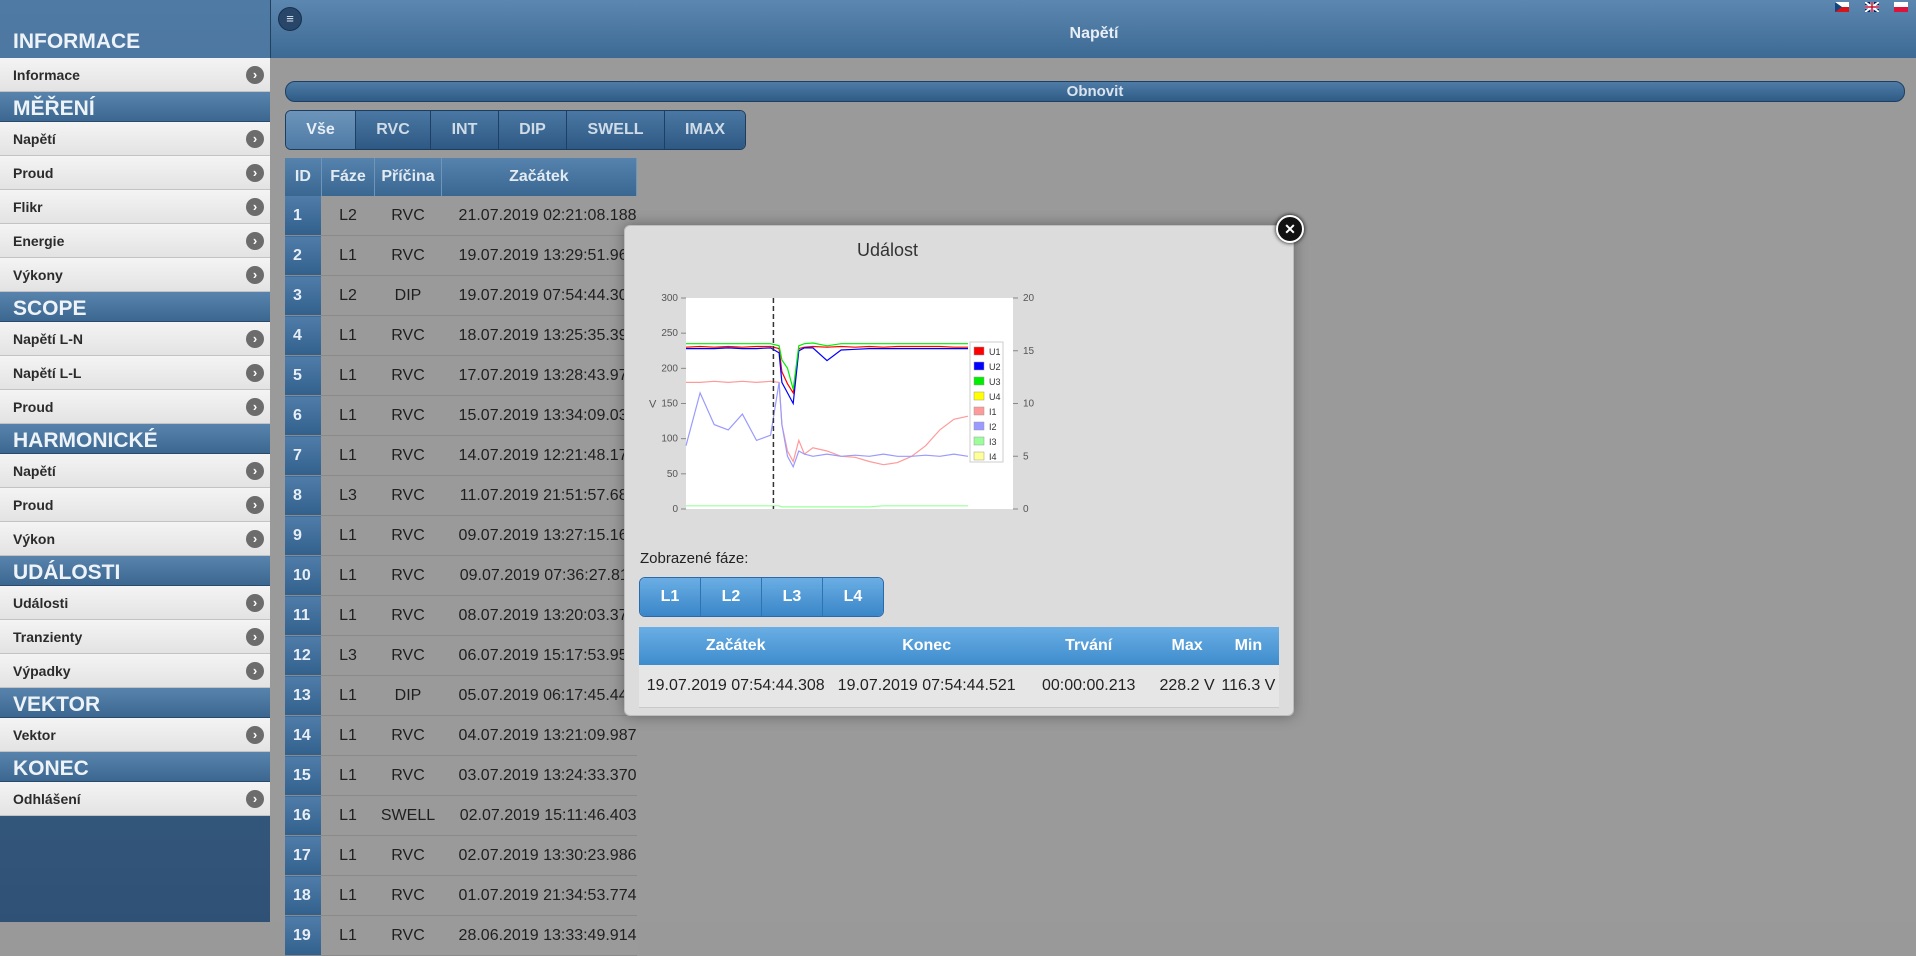 The width and height of the screenshot is (1916, 956). I want to click on y-tick-label: 100, so click(669, 439).